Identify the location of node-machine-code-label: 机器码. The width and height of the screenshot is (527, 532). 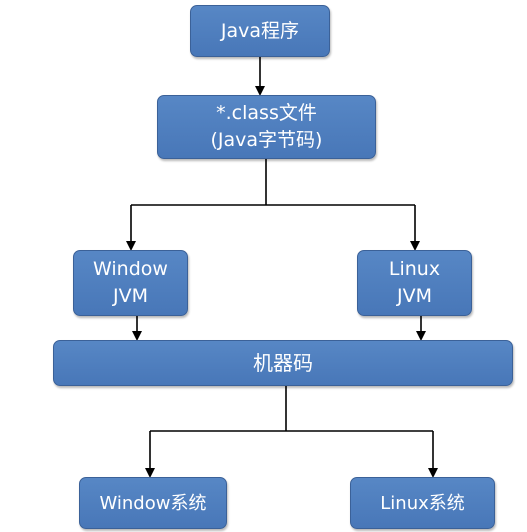
(283, 362).